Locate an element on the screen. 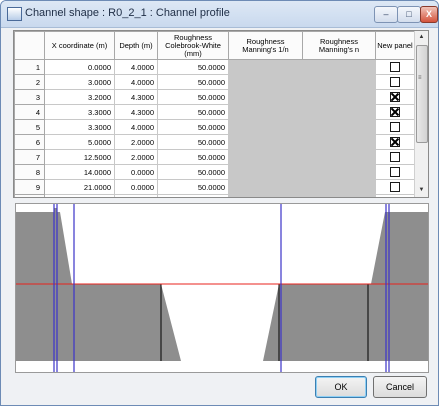  x-coordinate-cell: 21.0000 is located at coordinates (79, 187).